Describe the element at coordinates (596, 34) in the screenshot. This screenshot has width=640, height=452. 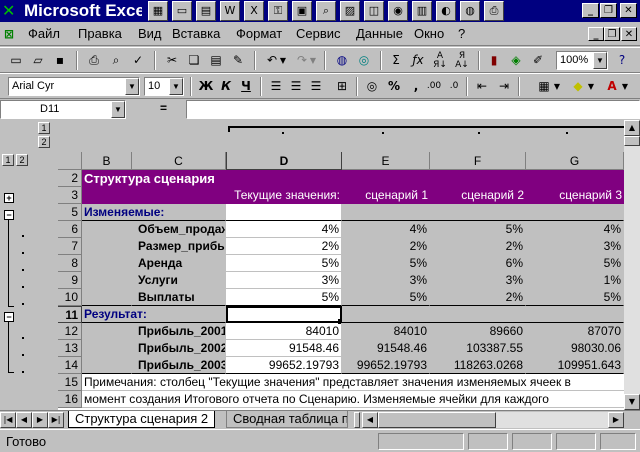
I see `doc-minimize-icon: _` at that location.